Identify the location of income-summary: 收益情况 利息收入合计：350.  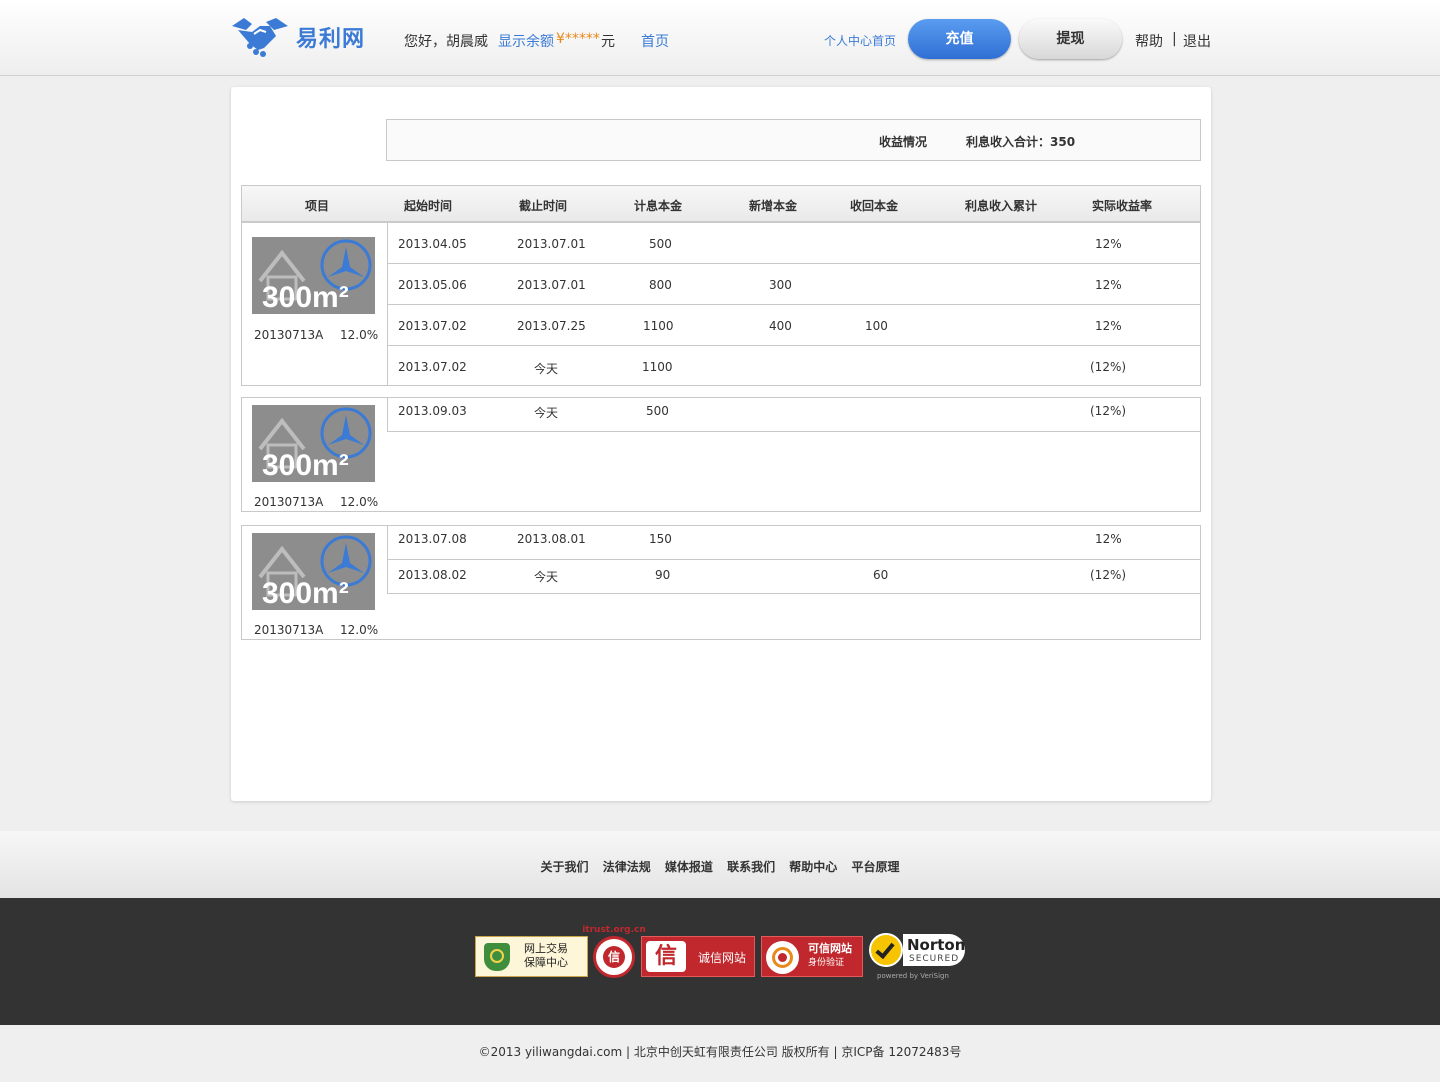
(793, 140).